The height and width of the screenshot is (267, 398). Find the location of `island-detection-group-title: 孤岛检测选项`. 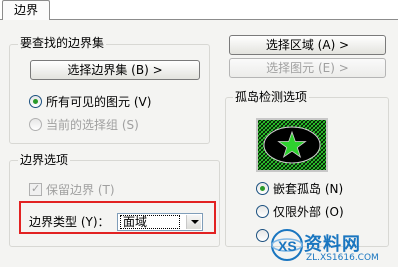

island-detection-group-title: 孤岛检测选项 is located at coordinates (271, 97).